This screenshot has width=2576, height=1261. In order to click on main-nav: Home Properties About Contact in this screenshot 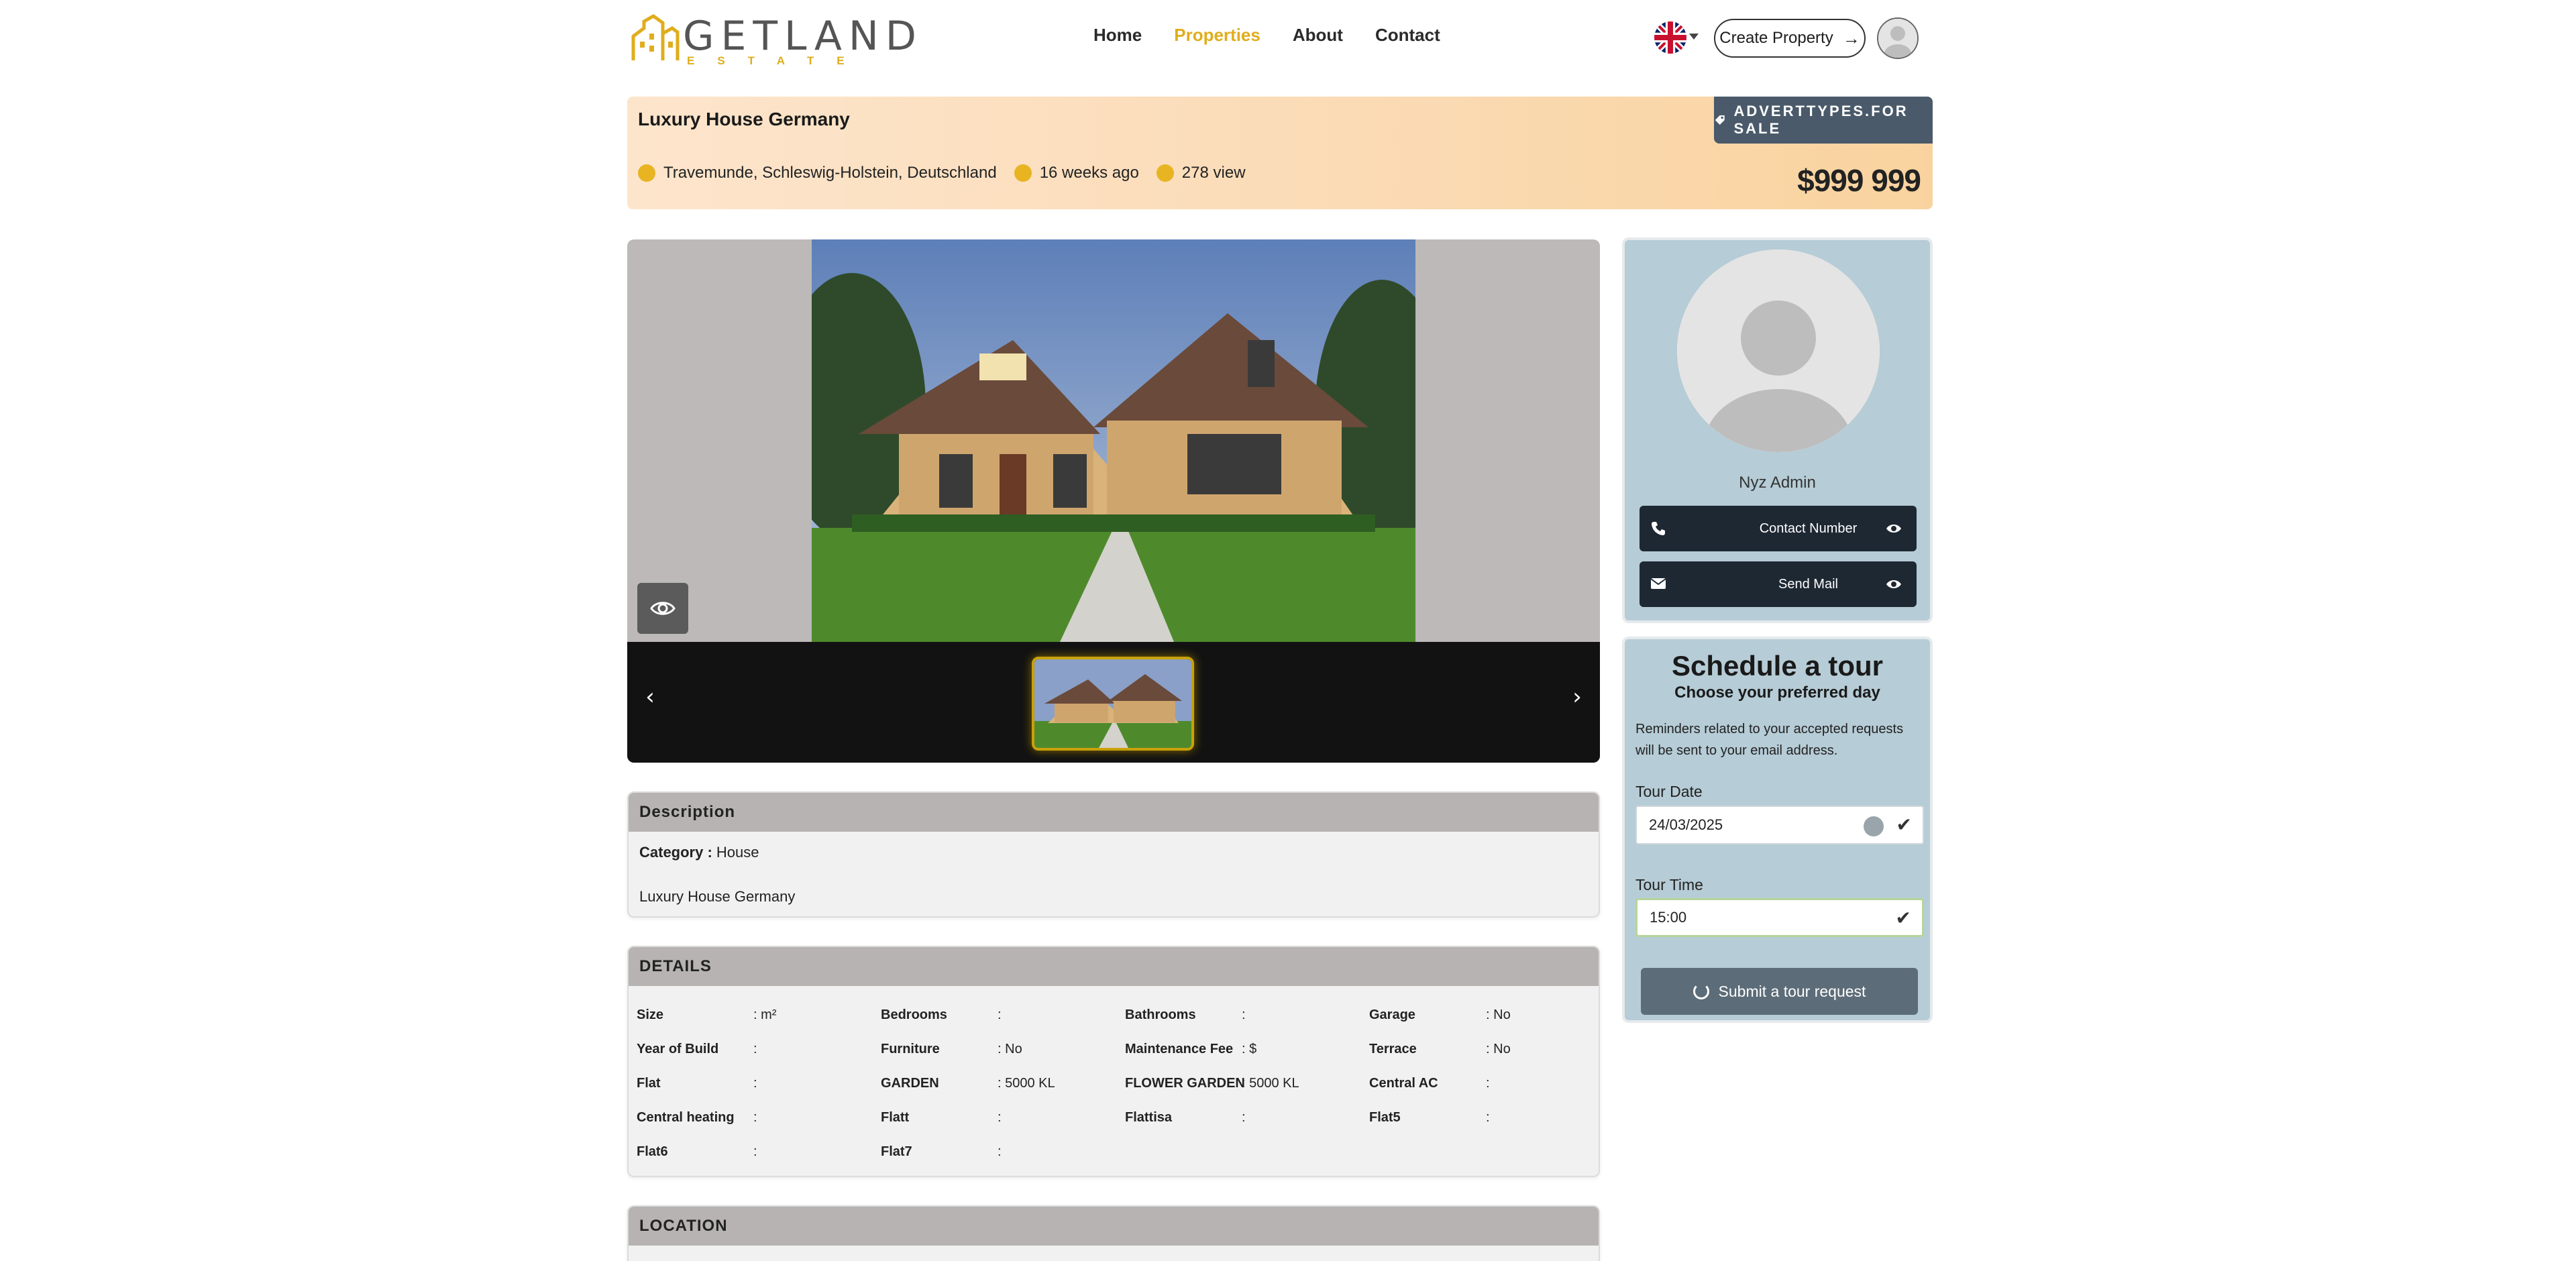, I will do `click(1282, 35)`.